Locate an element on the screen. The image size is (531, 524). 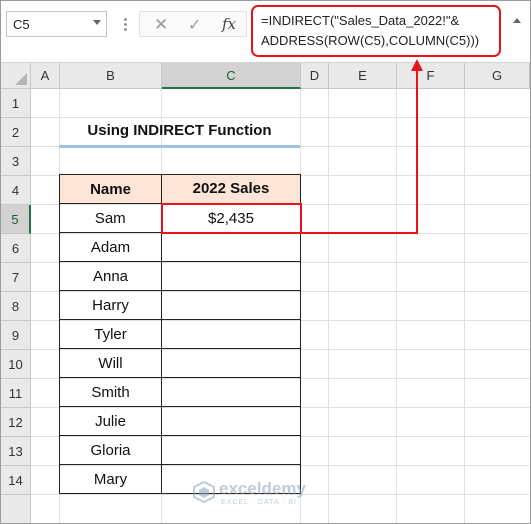
row-header-8: 8 is located at coordinates (16, 306).